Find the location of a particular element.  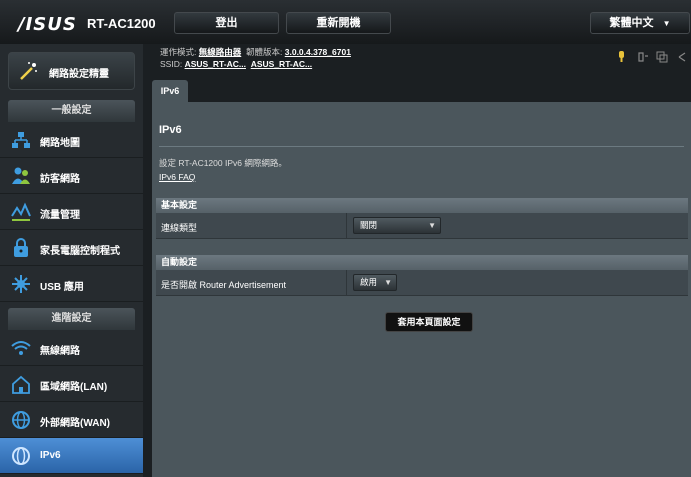

sidebar-item-label: 網路地圖 is located at coordinates (60, 143).